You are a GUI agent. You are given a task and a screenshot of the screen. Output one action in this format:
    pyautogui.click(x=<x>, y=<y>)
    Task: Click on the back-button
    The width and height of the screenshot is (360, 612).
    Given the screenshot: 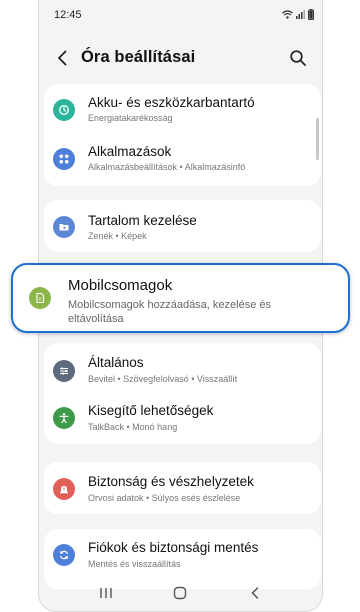 What is the action you would take?
    pyautogui.click(x=255, y=593)
    